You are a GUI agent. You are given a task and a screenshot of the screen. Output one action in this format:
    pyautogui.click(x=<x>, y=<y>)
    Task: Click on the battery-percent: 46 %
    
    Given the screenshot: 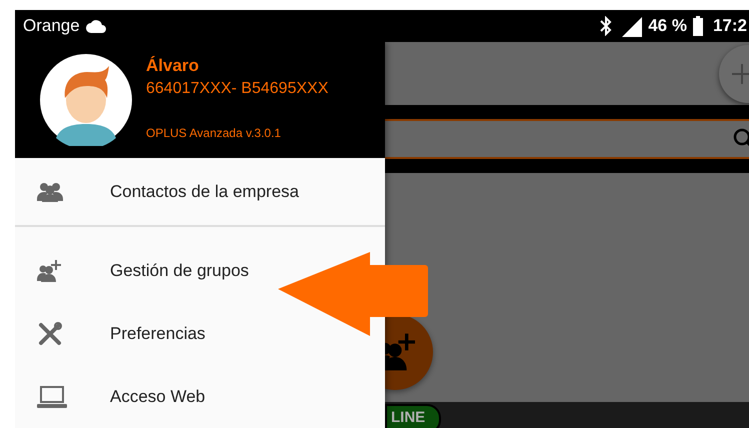 What is the action you would take?
    pyautogui.click(x=667, y=26)
    